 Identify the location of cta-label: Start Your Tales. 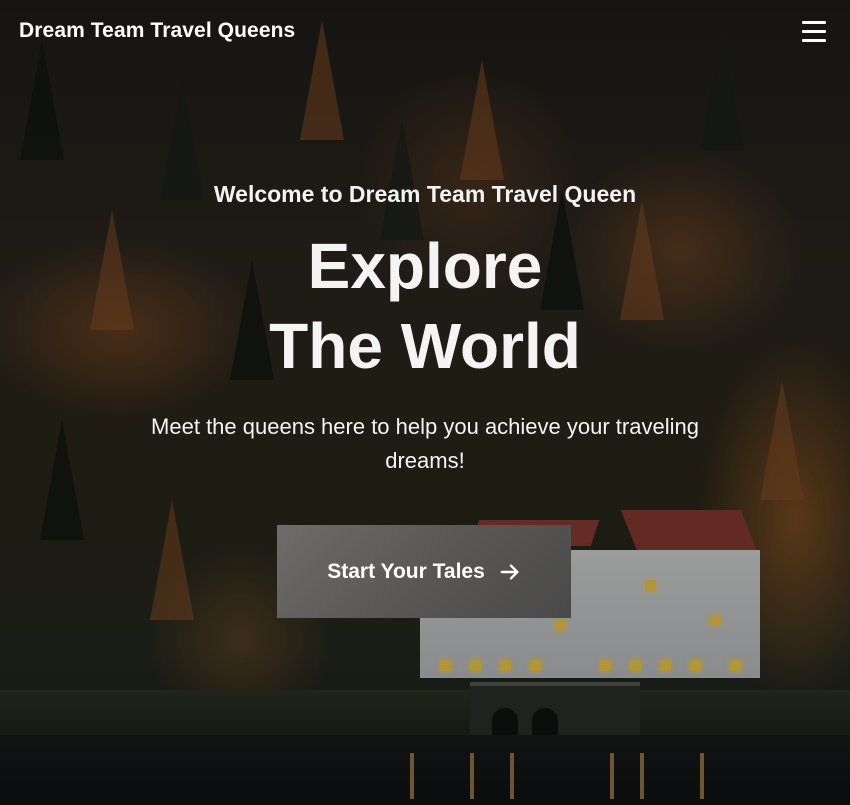
(406, 571).